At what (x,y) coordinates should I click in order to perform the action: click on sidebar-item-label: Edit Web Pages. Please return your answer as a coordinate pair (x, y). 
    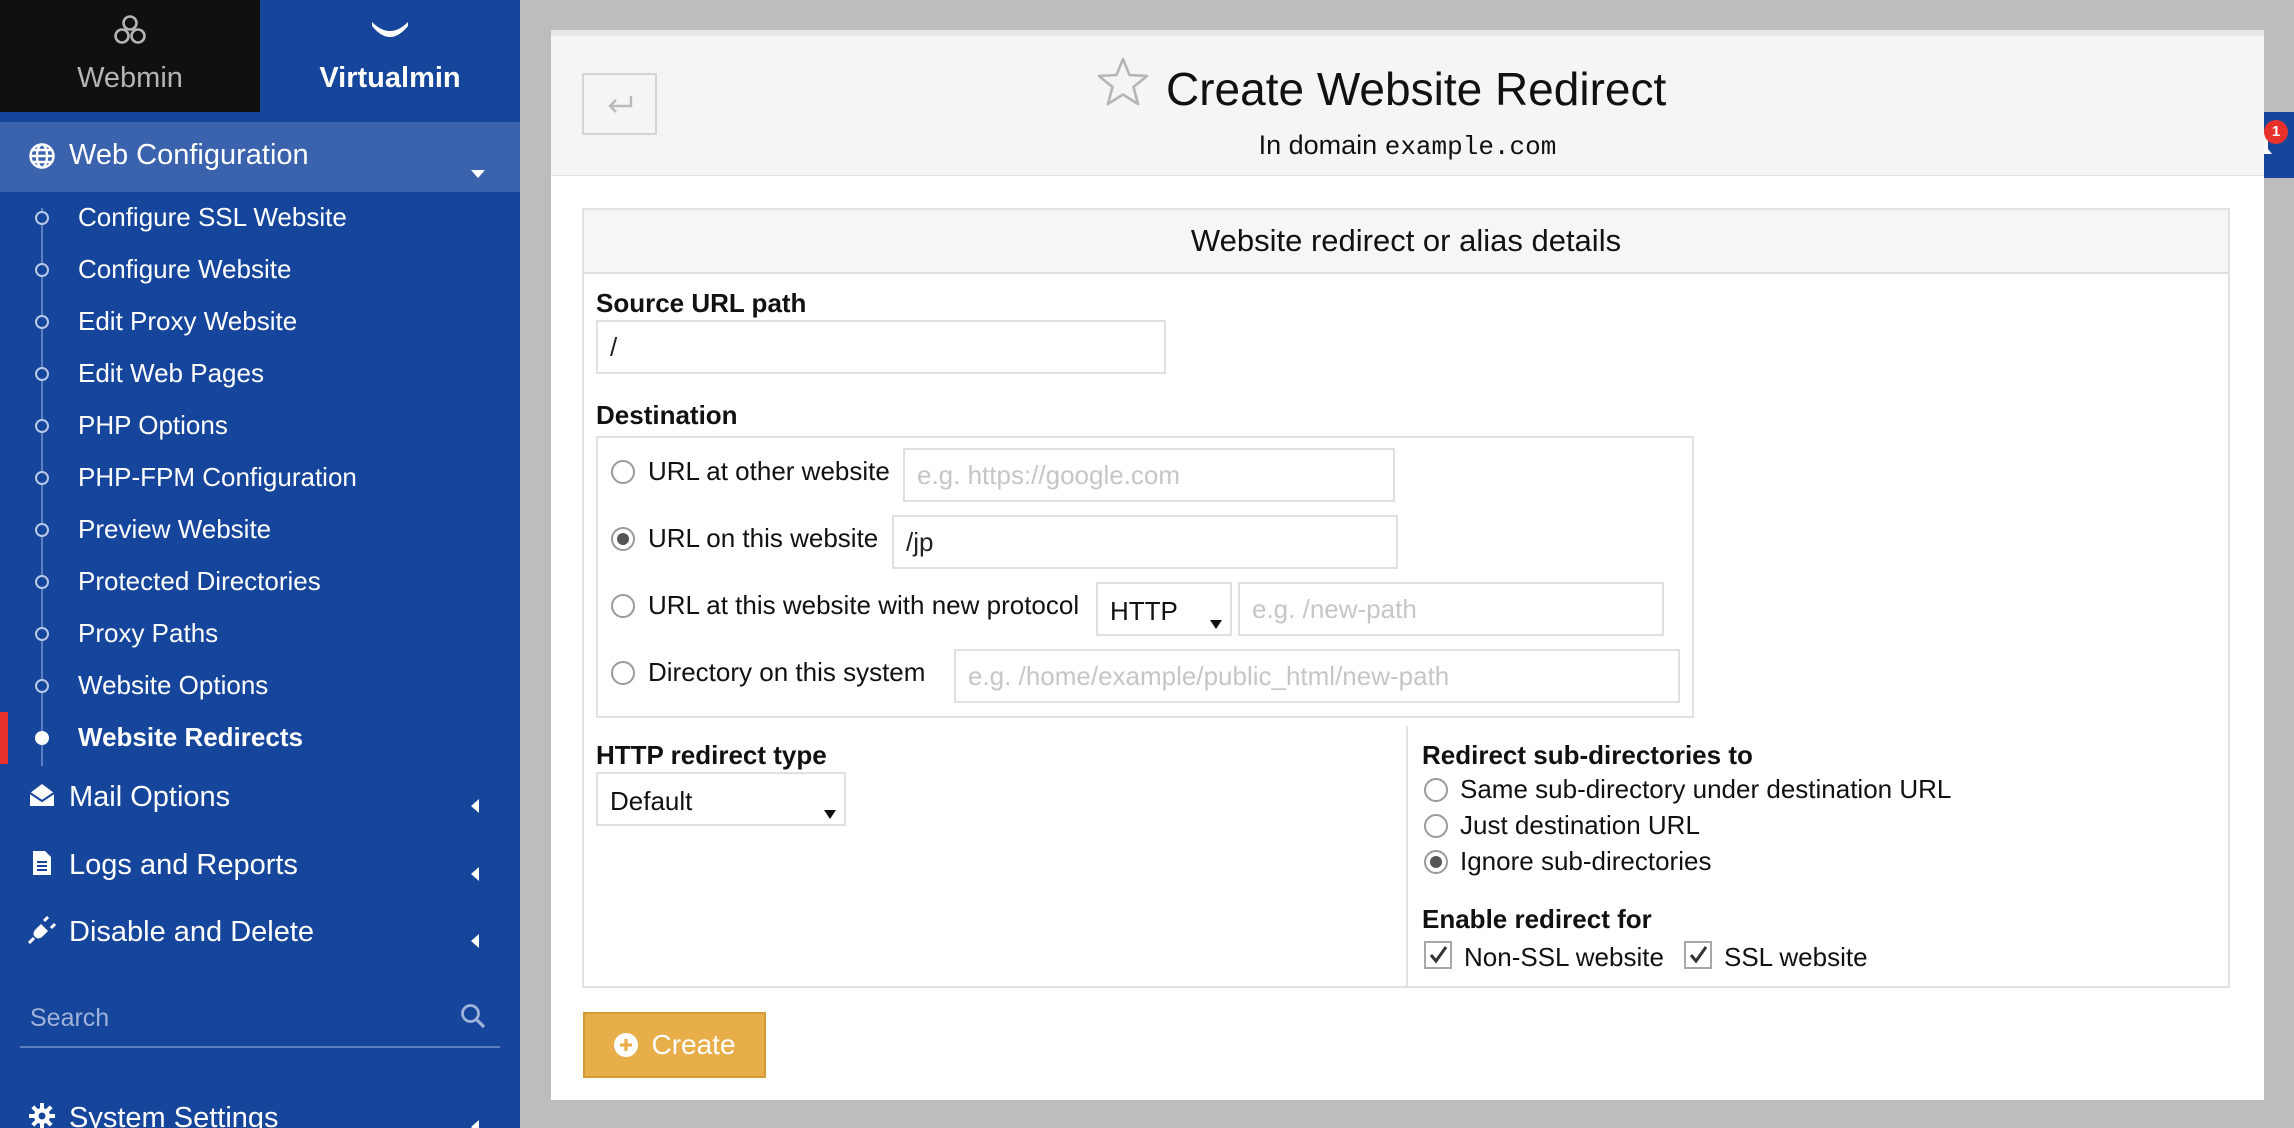
    Looking at the image, I should click on (171, 373).